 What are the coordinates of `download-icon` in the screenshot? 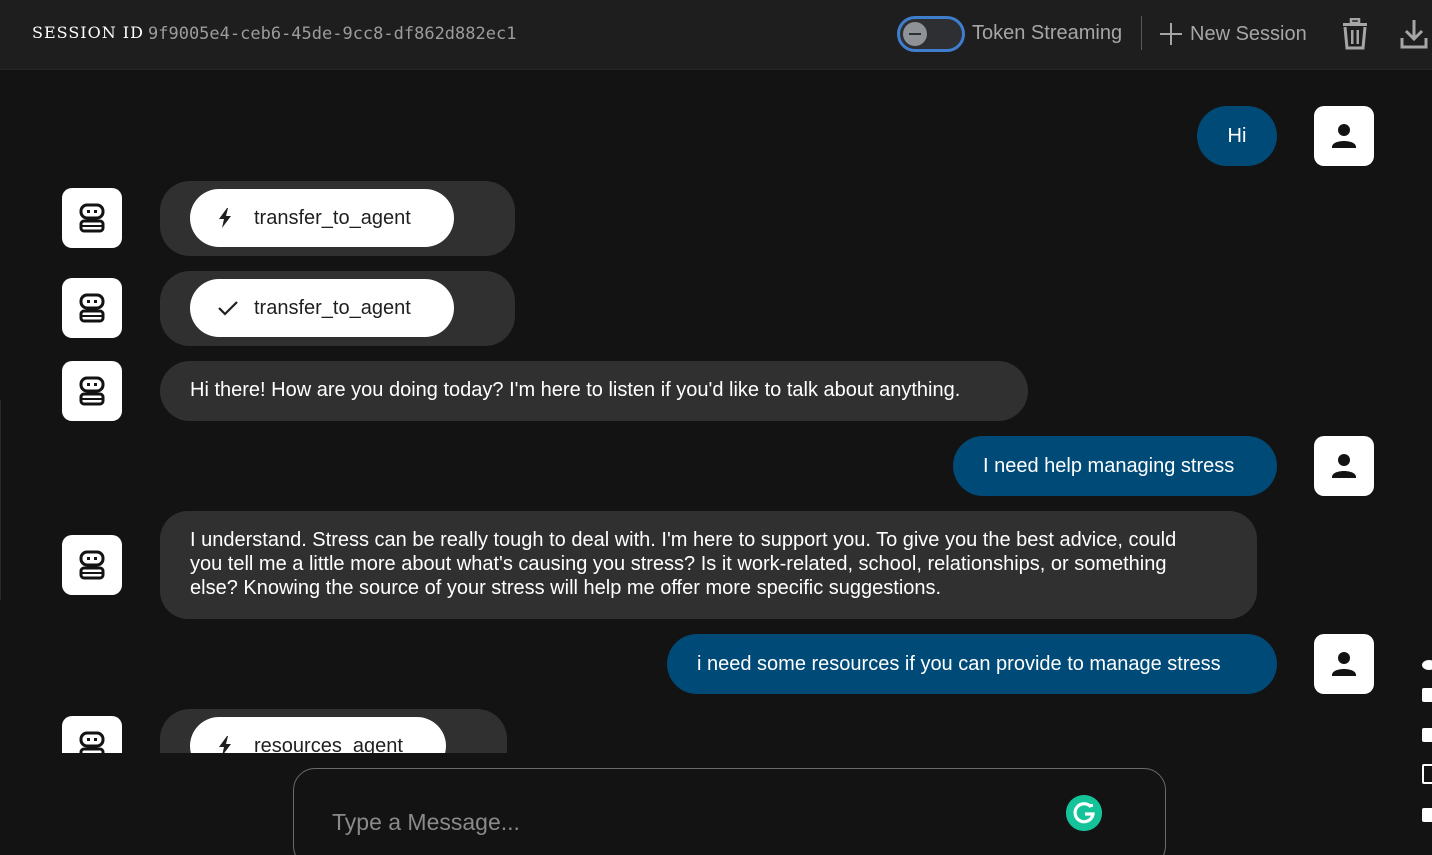 It's located at (1414, 34).